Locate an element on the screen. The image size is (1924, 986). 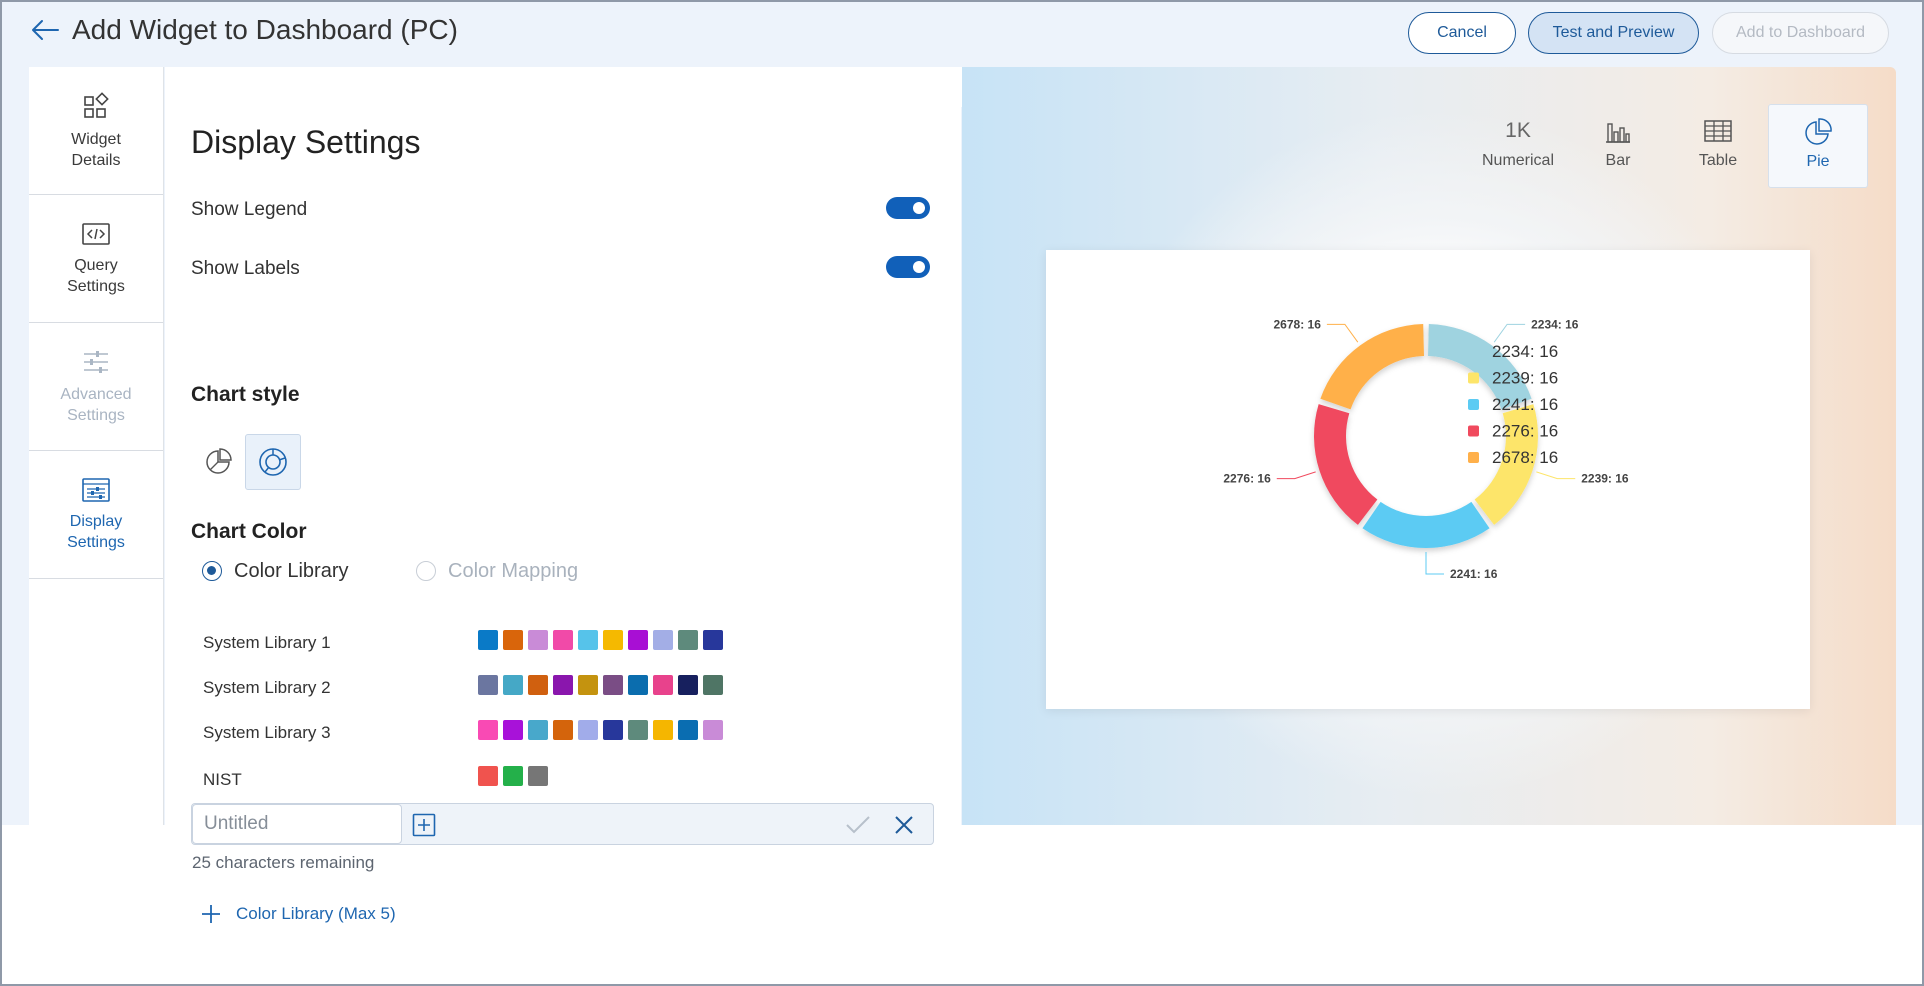
tab-label: Bar is located at coordinates (1618, 160).